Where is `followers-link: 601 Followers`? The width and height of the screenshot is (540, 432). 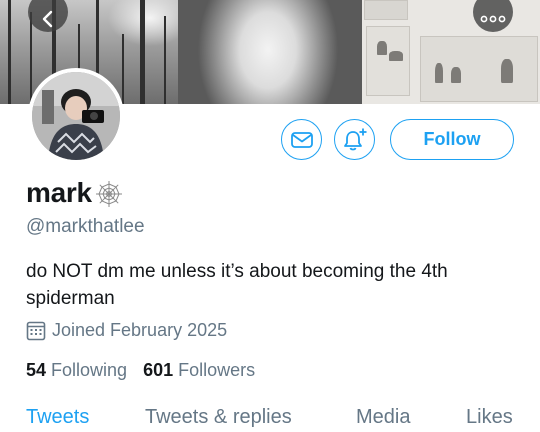 followers-link: 601 Followers is located at coordinates (199, 370).